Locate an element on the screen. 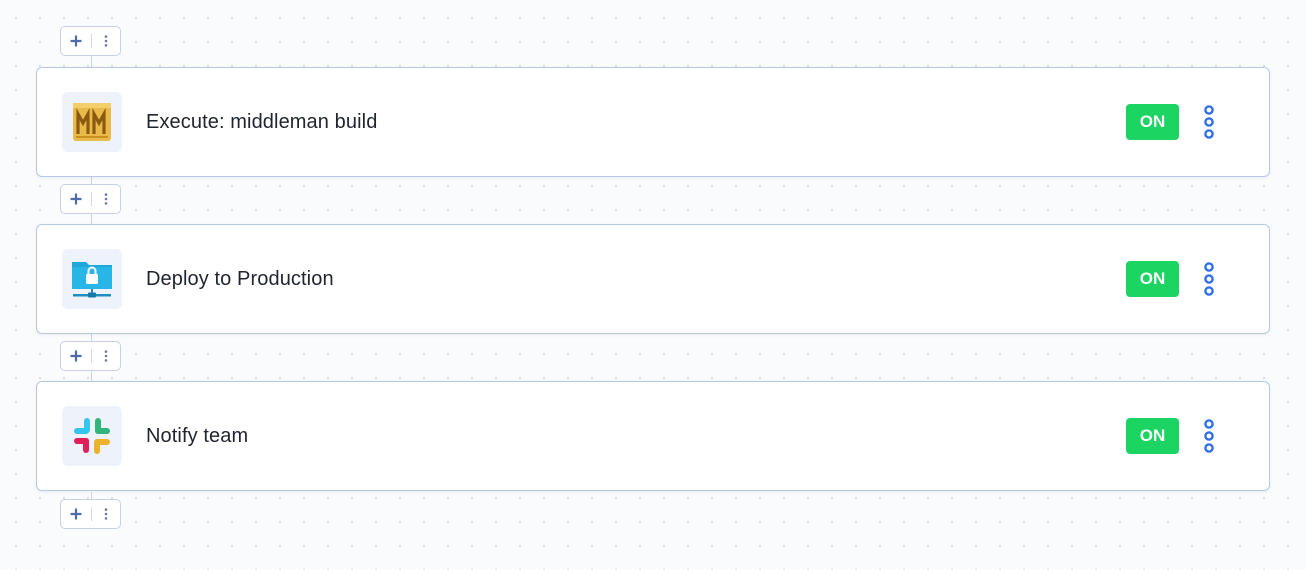 Image resolution: width=1306 pixels, height=570 pixels. secure-server-icon is located at coordinates (92, 280).